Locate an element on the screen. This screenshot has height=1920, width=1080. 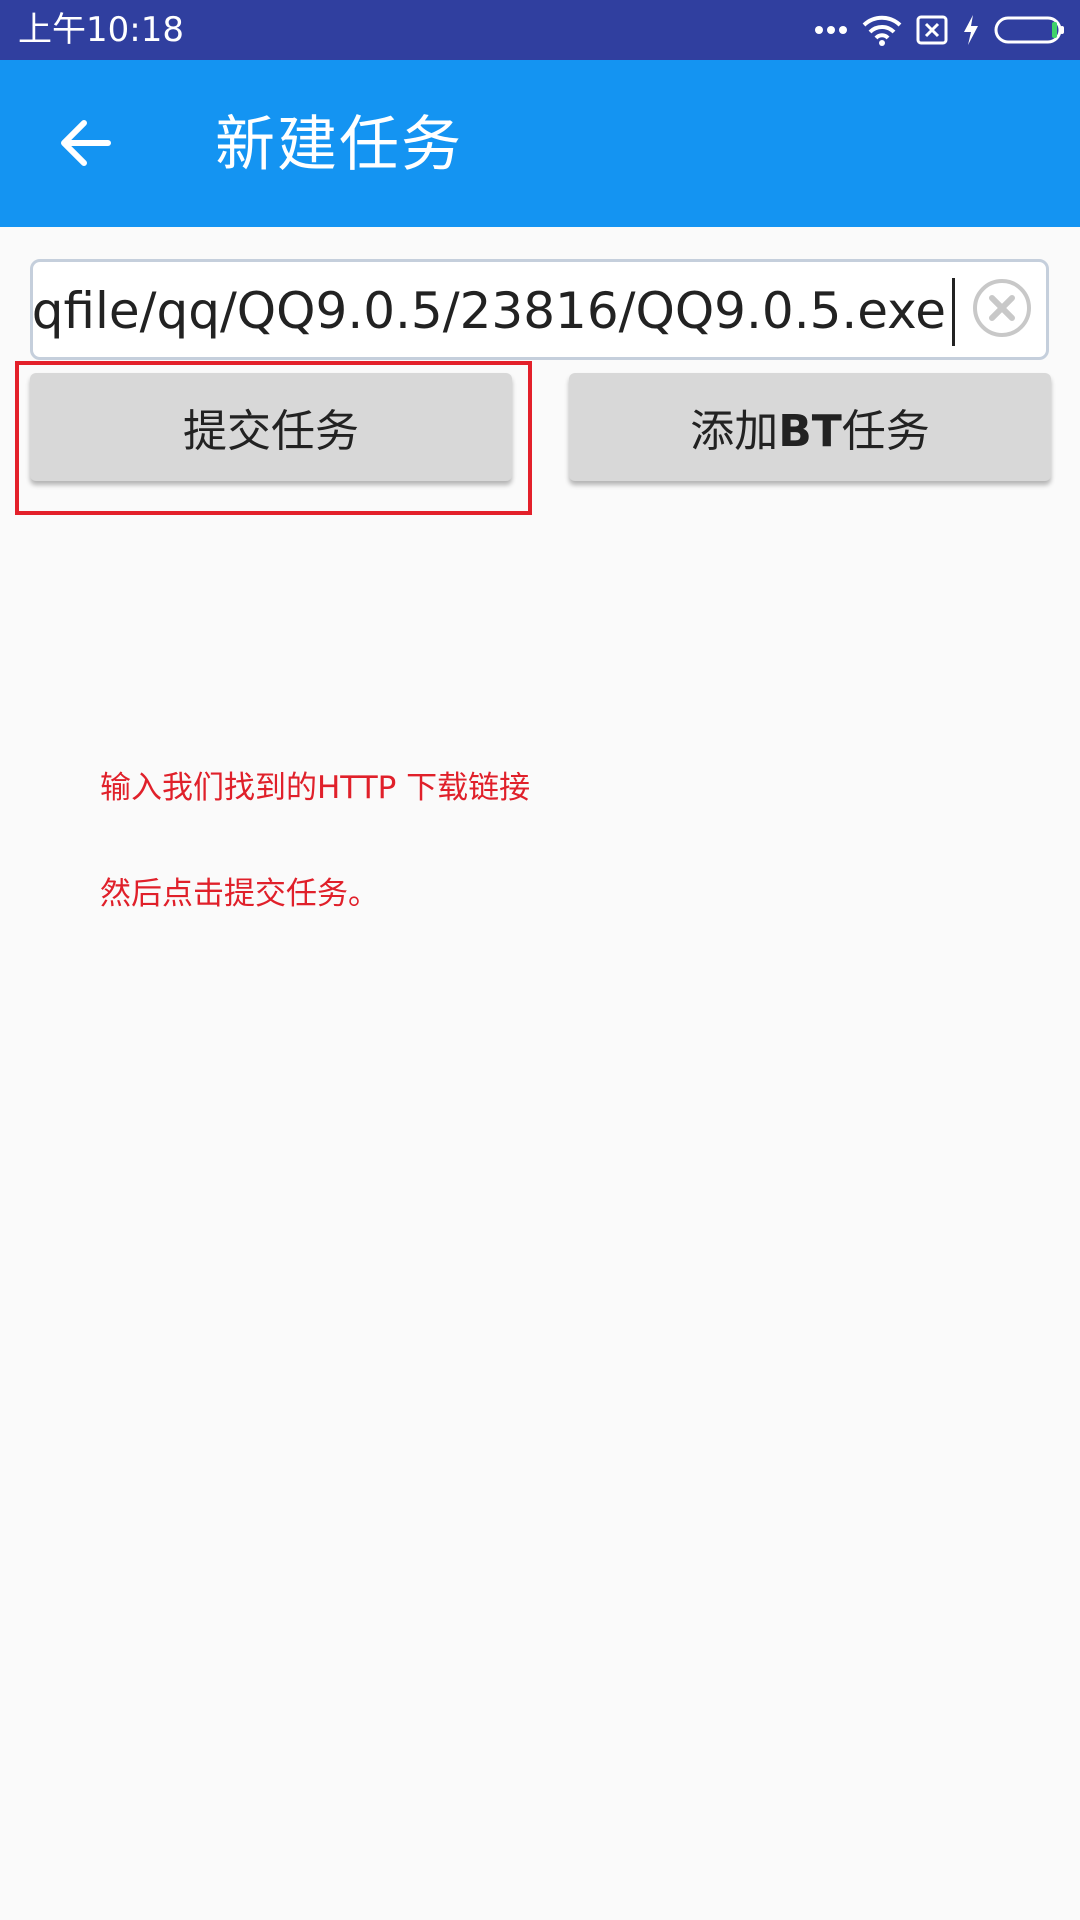
more-dots-icon is located at coordinates (831, 30).